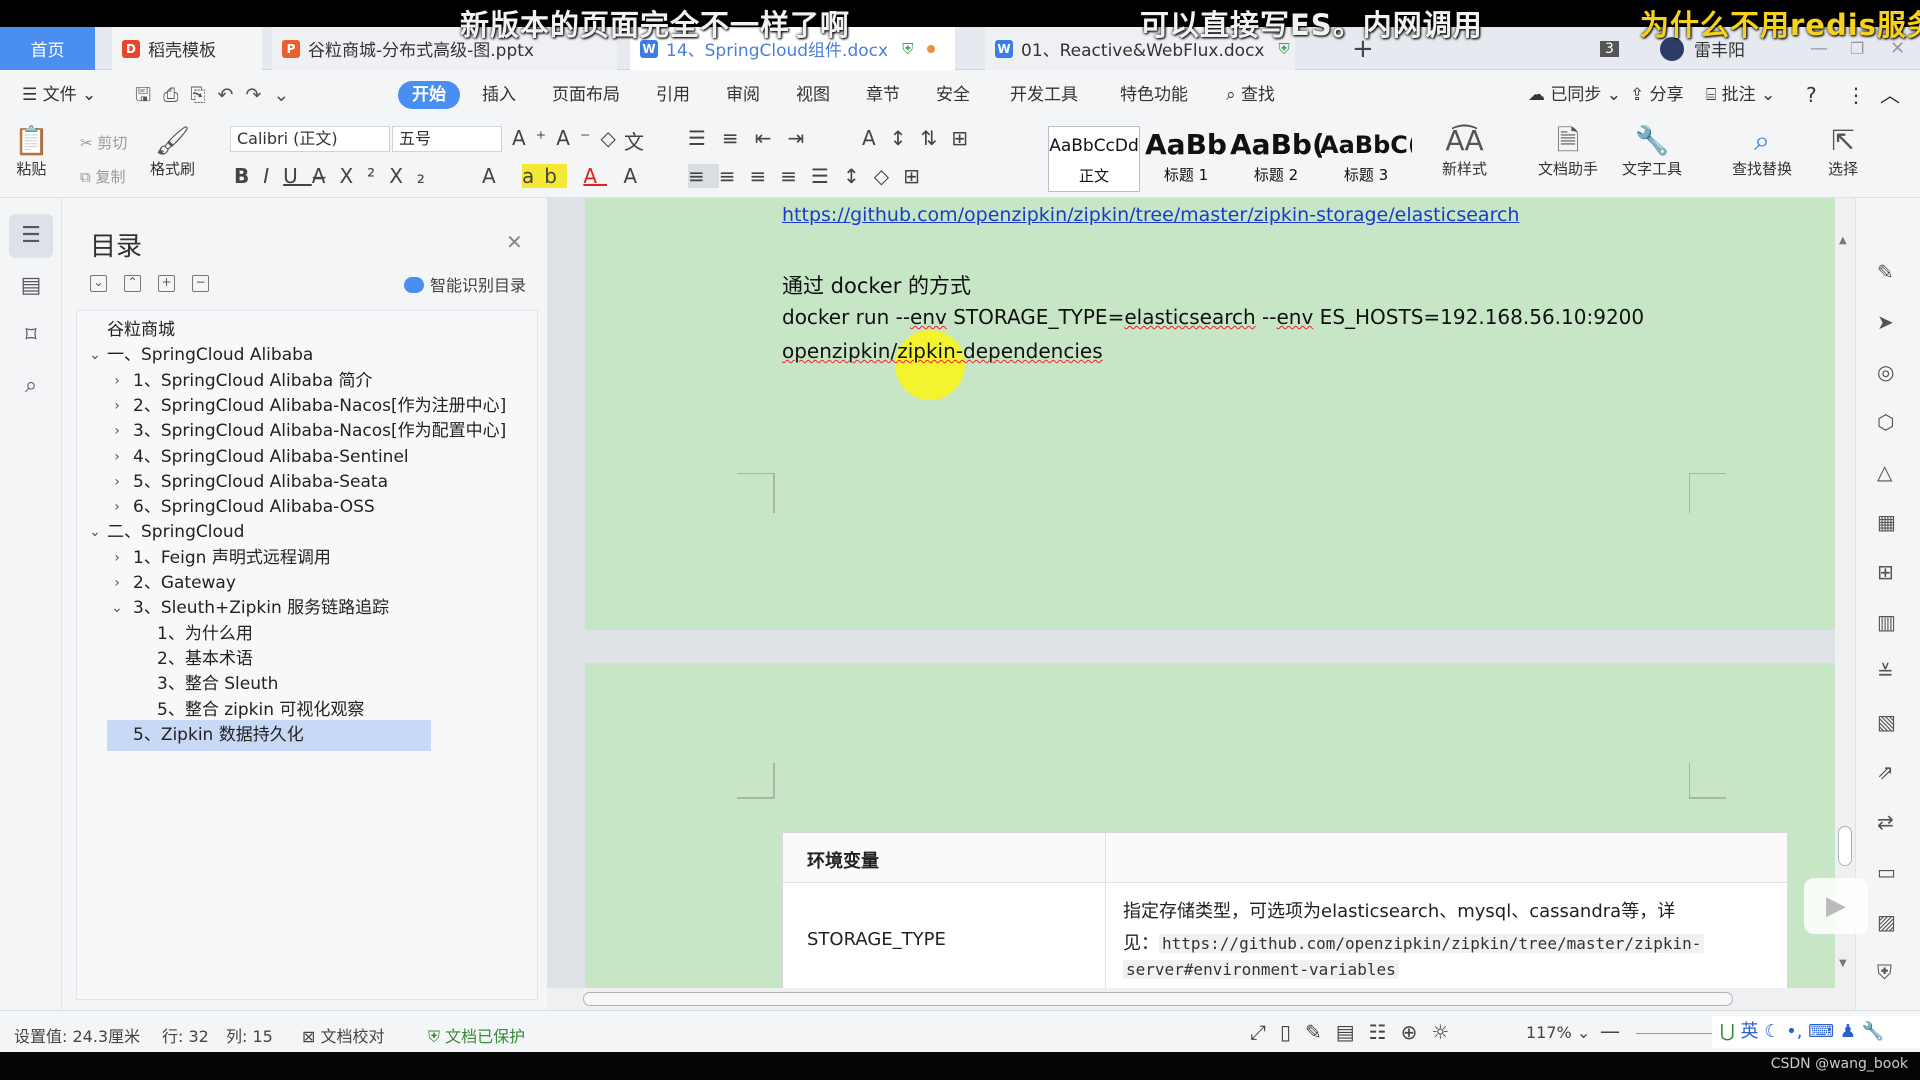 Image resolution: width=1920 pixels, height=1080 pixels. Describe the element at coordinates (1886, 922) in the screenshot. I see `gallery-icon: ▨` at that location.